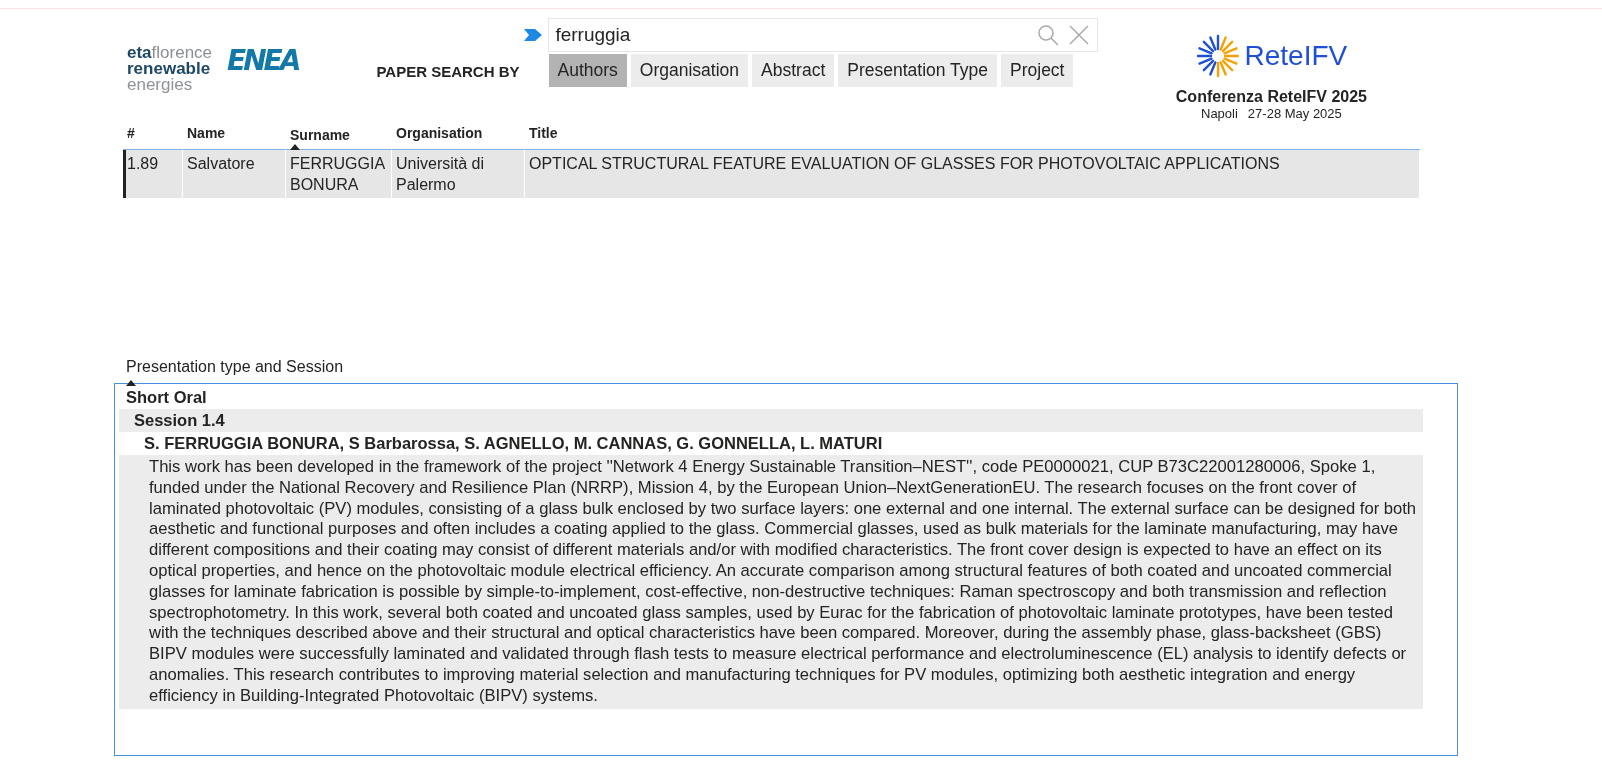 The width and height of the screenshot is (1602, 772). What do you see at coordinates (439, 133) in the screenshot?
I see `column-header: Organisation` at bounding box center [439, 133].